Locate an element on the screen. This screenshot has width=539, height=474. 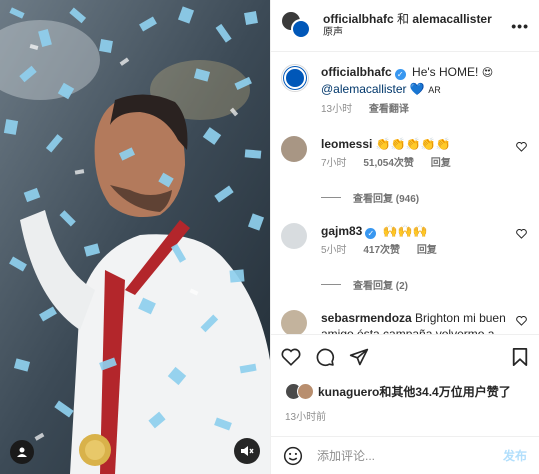
translate-link: 查看翻译 is located at coordinates (389, 109).